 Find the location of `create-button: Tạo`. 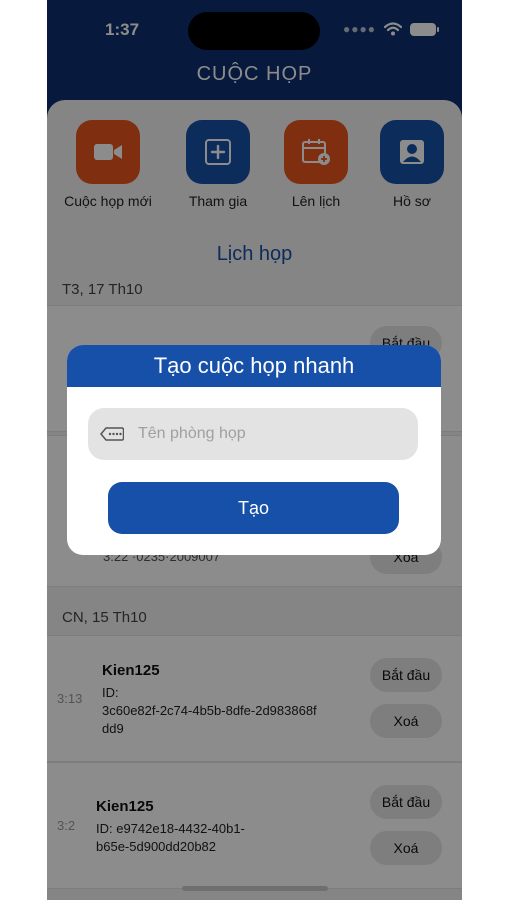

create-button: Tạo is located at coordinates (253, 508).